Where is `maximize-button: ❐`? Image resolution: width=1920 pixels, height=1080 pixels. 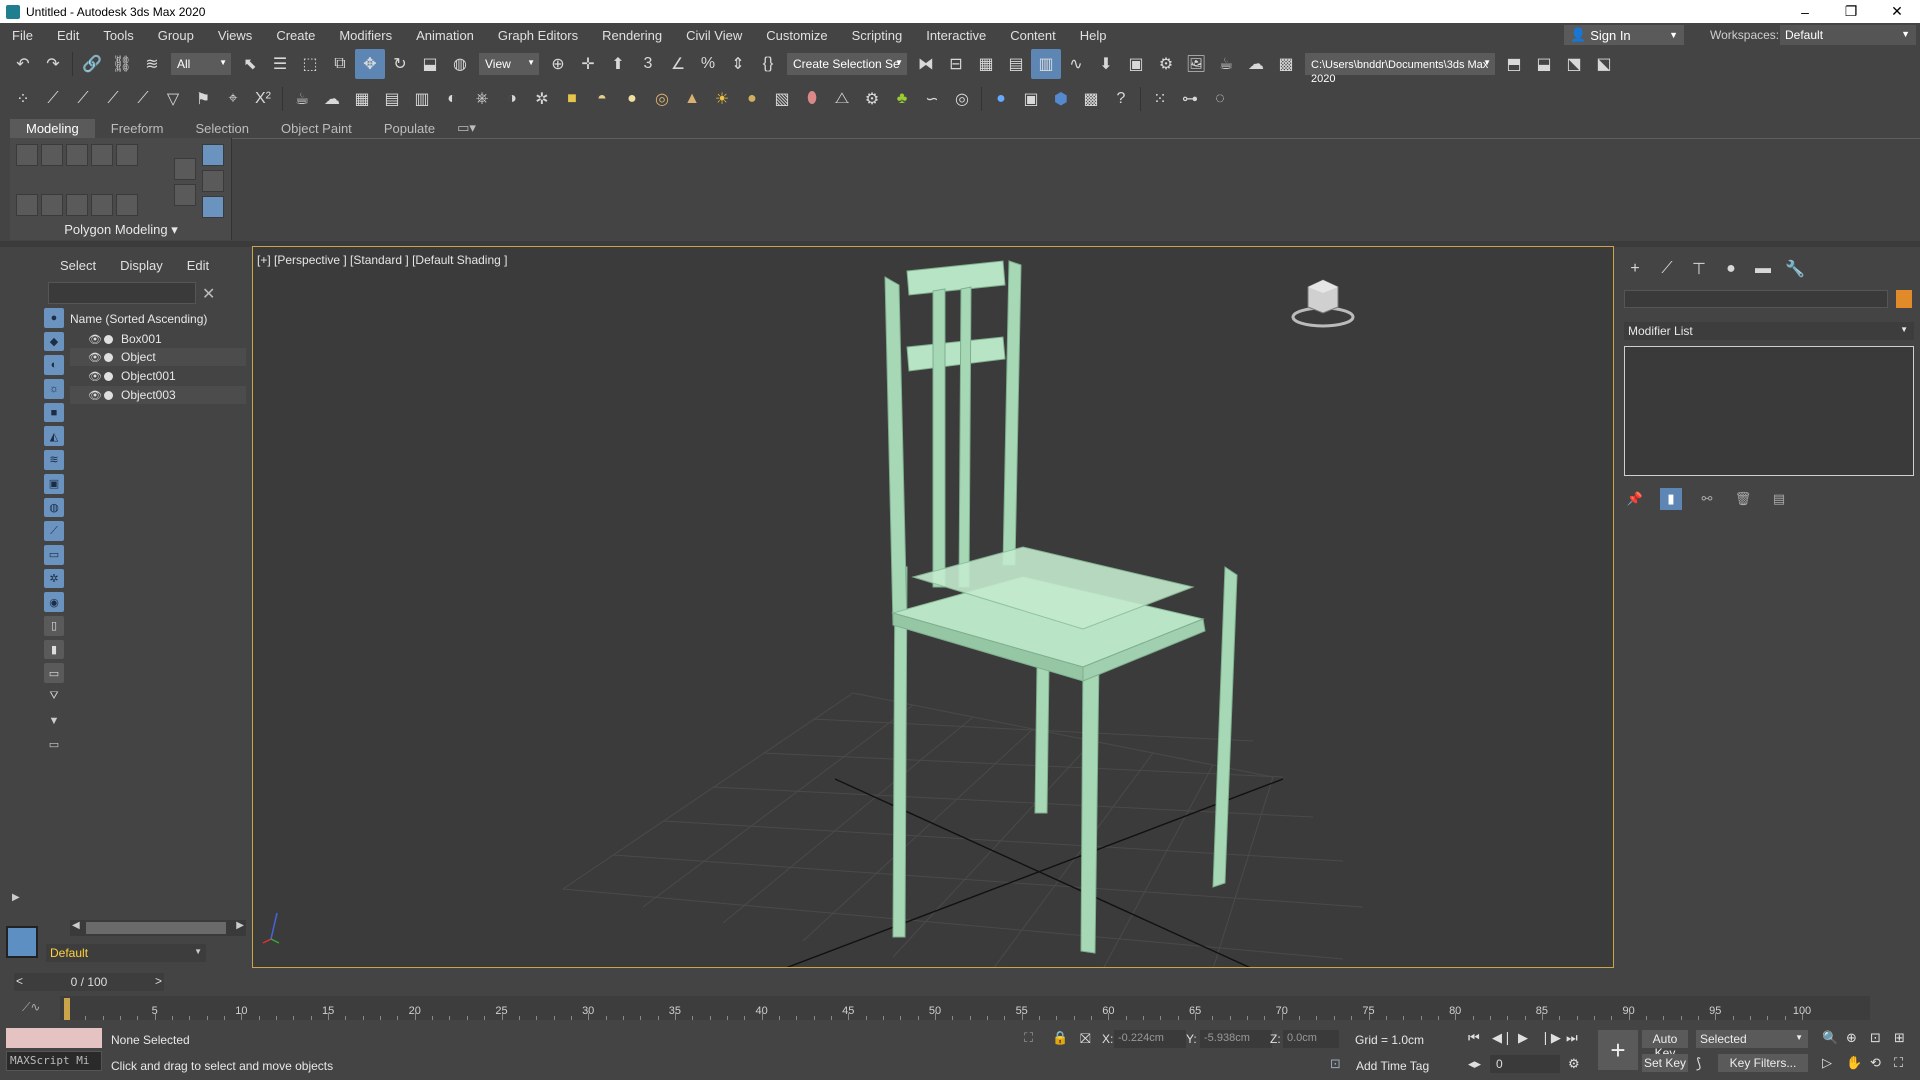 maximize-button: ❐ is located at coordinates (1851, 11).